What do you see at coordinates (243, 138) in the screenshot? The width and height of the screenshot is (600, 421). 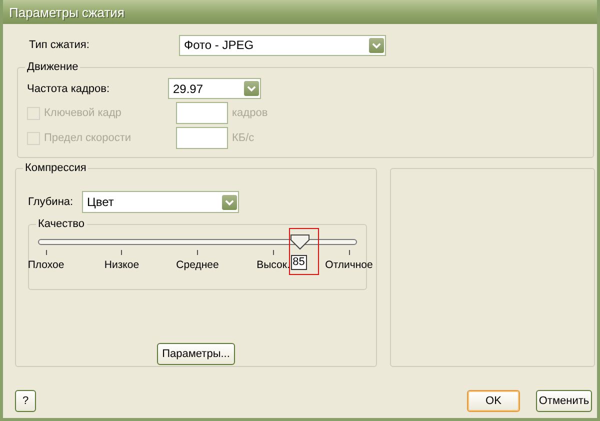 I see `unit-label: КБ/с` at bounding box center [243, 138].